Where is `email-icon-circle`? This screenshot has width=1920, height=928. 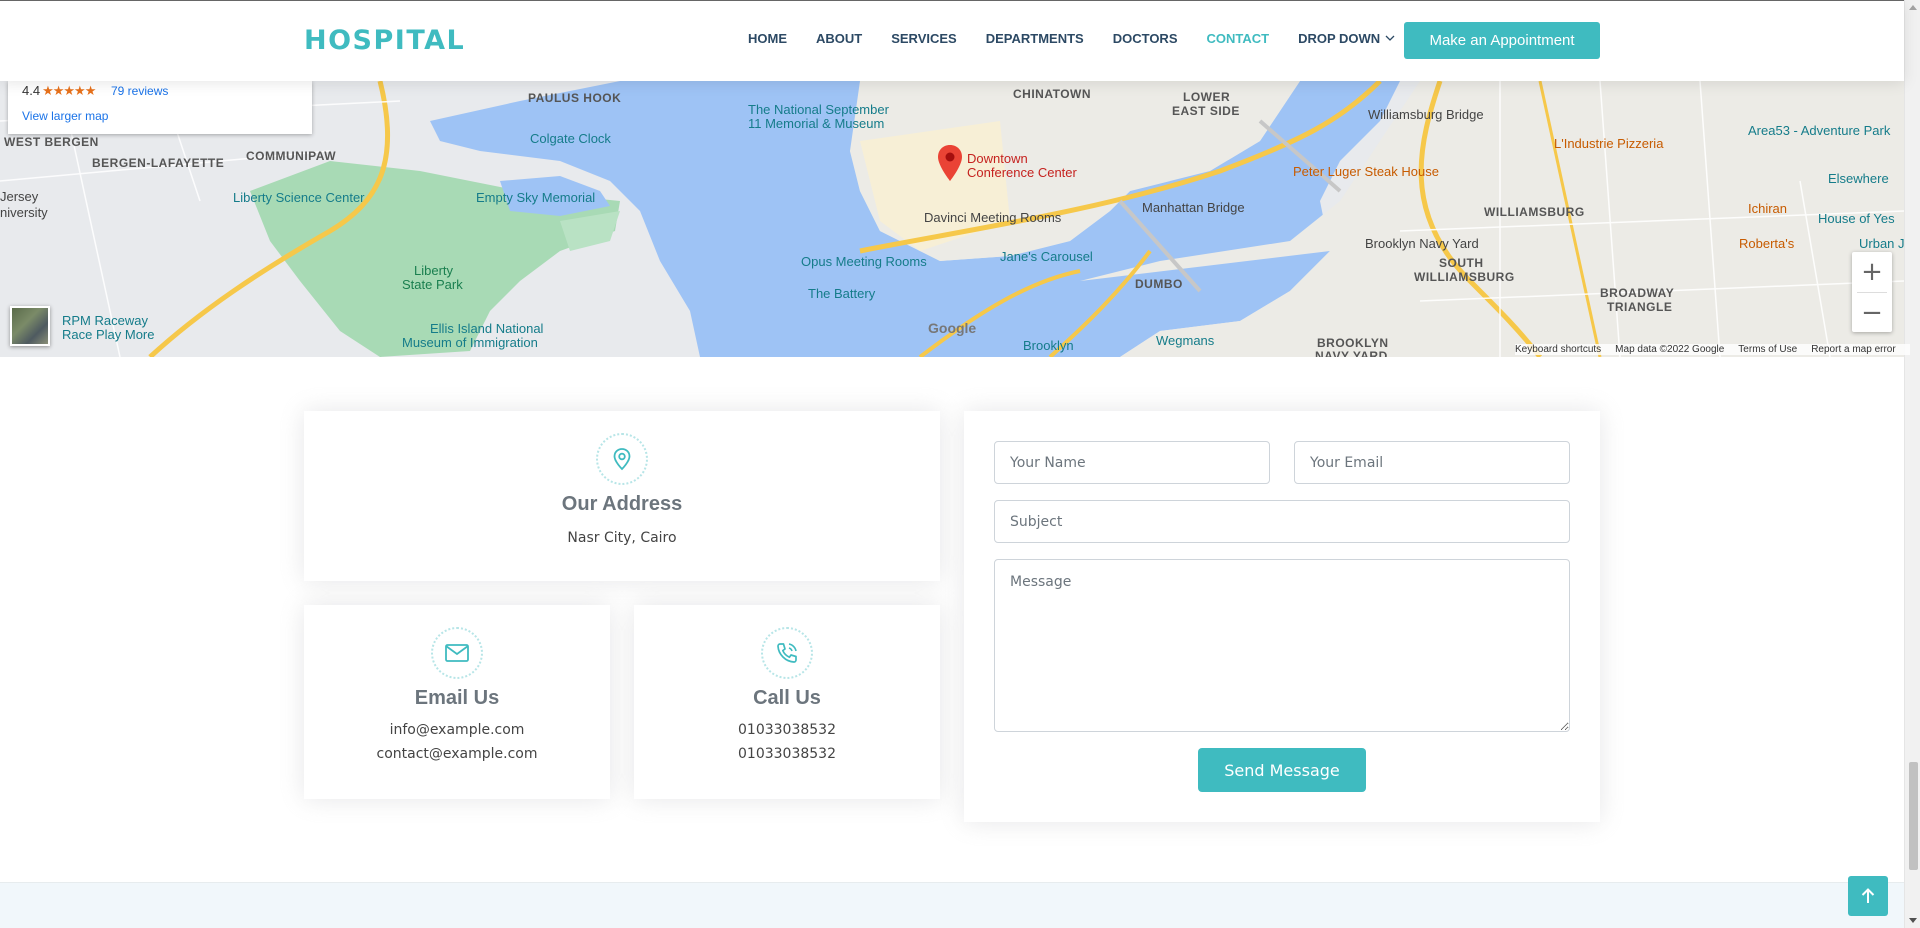 email-icon-circle is located at coordinates (457, 653).